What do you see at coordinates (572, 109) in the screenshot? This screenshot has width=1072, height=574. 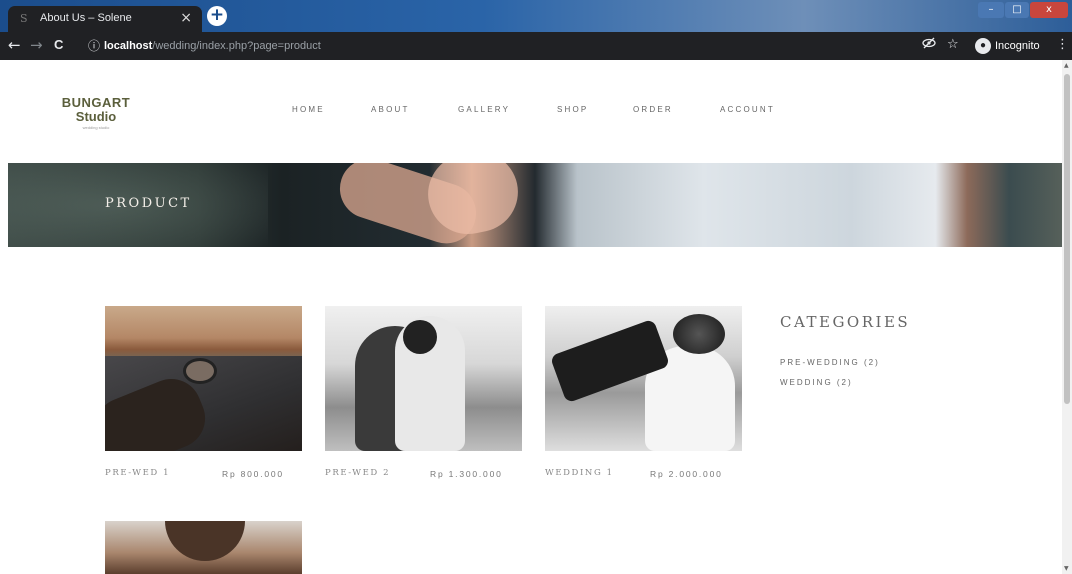 I see `nav-shop: SHOP` at bounding box center [572, 109].